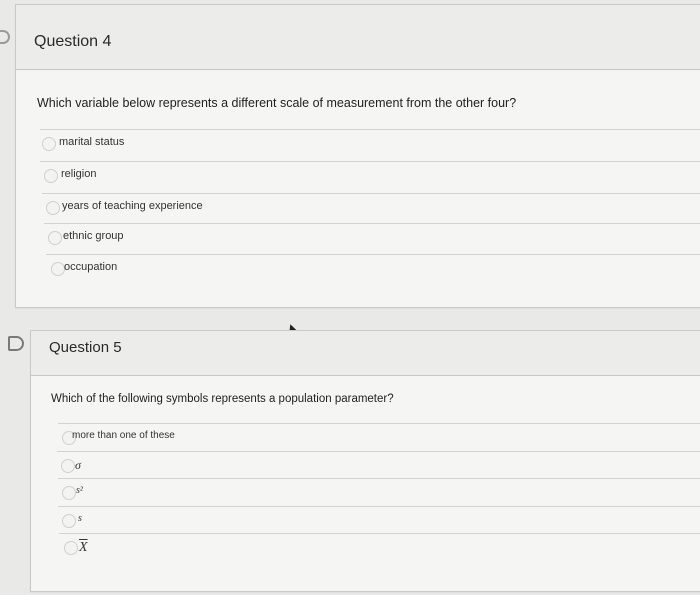 The height and width of the screenshot is (595, 700). Describe the element at coordinates (373, 269) in the screenshot. I see `option-occupation: occupation` at that location.